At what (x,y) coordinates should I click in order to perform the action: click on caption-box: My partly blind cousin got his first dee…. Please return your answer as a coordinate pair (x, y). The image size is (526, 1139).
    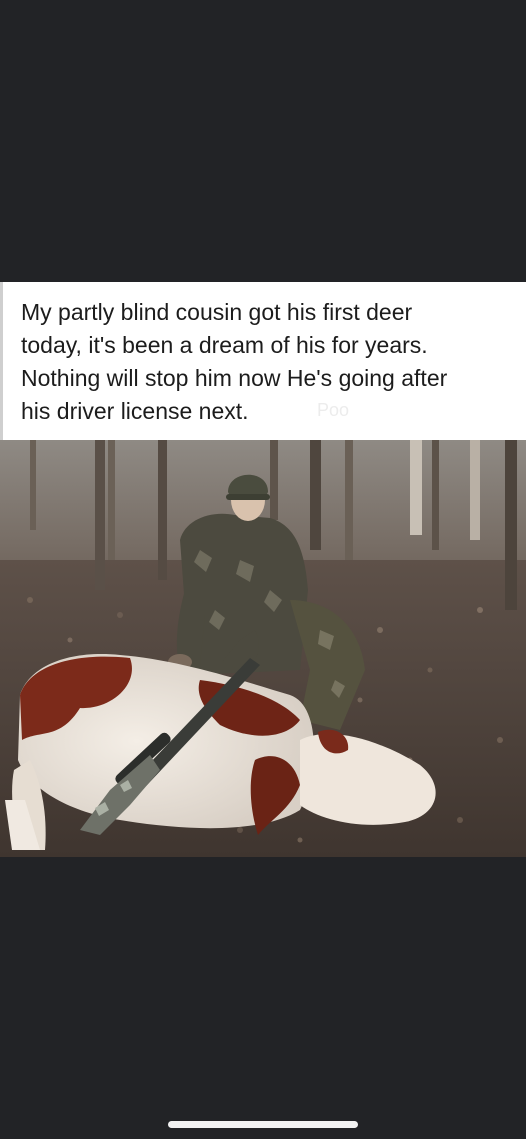
    Looking at the image, I should click on (263, 361).